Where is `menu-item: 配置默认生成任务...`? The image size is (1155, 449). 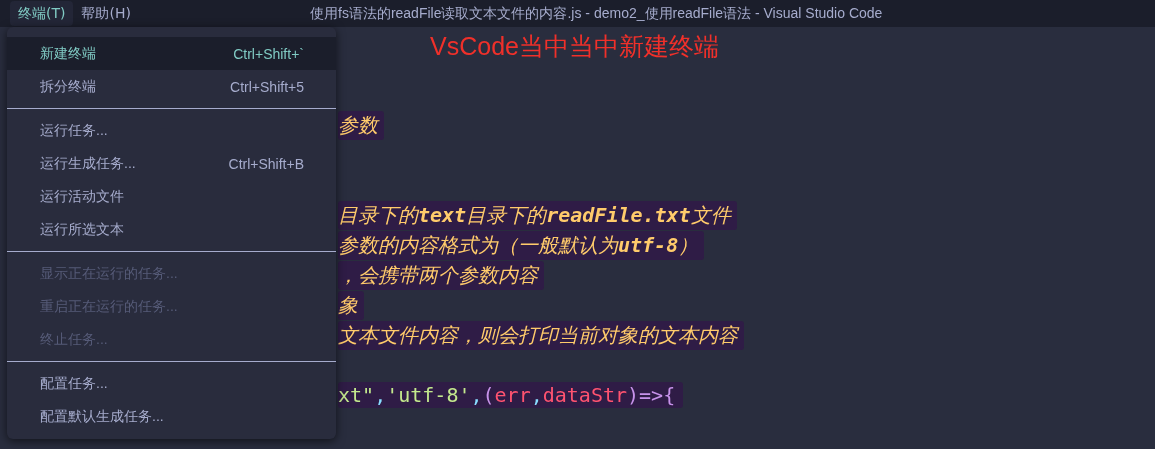
menu-item: 配置默认生成任务... is located at coordinates (171, 416).